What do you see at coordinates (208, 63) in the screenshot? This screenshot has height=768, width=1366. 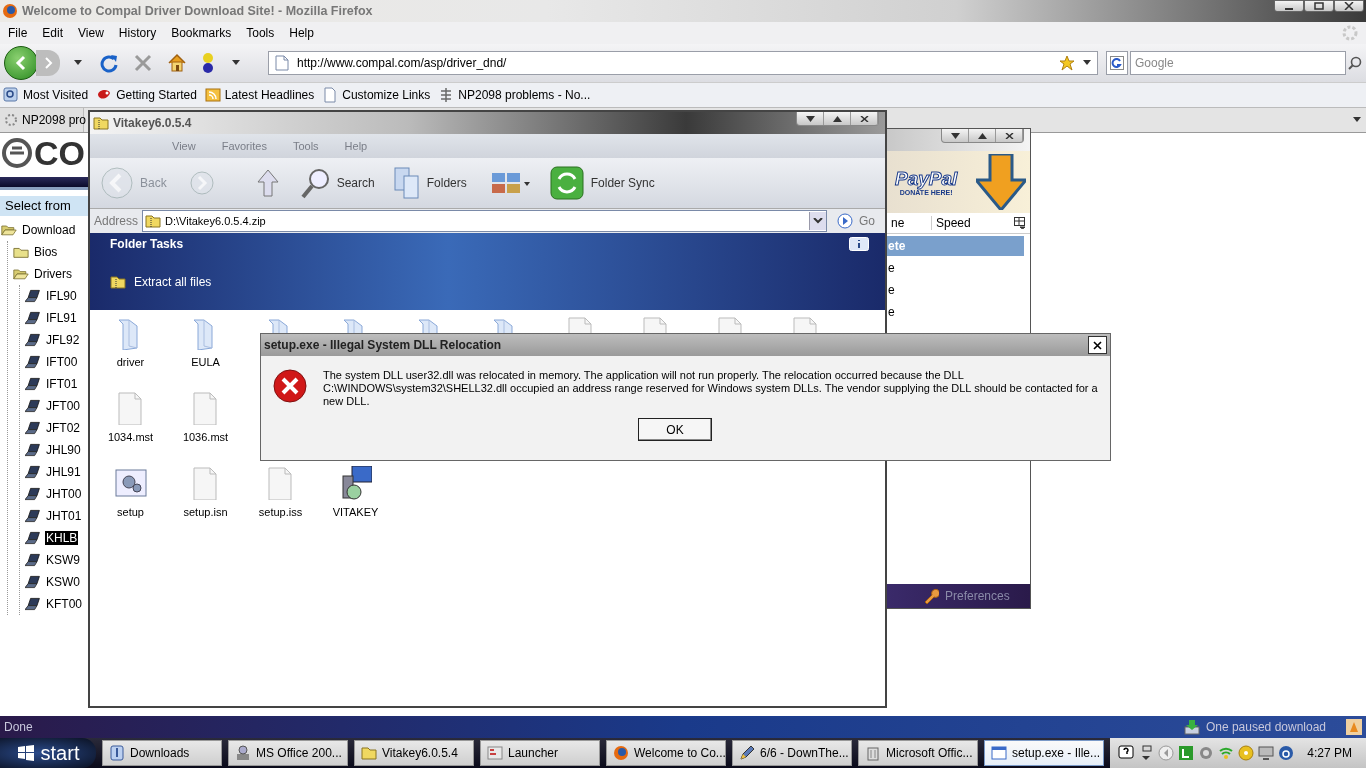 I see `beads-icon` at bounding box center [208, 63].